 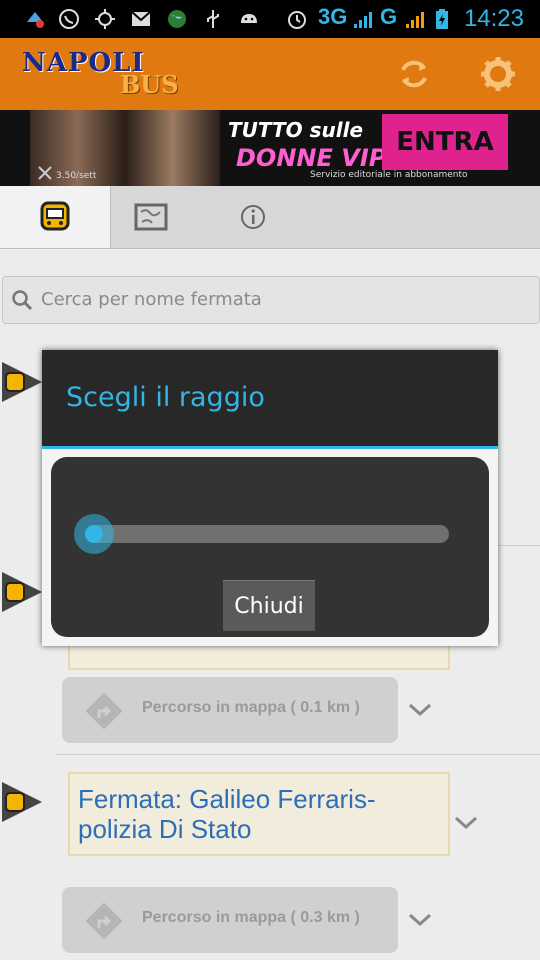 I want to click on banner-price: 3.50/sett, so click(x=76, y=176).